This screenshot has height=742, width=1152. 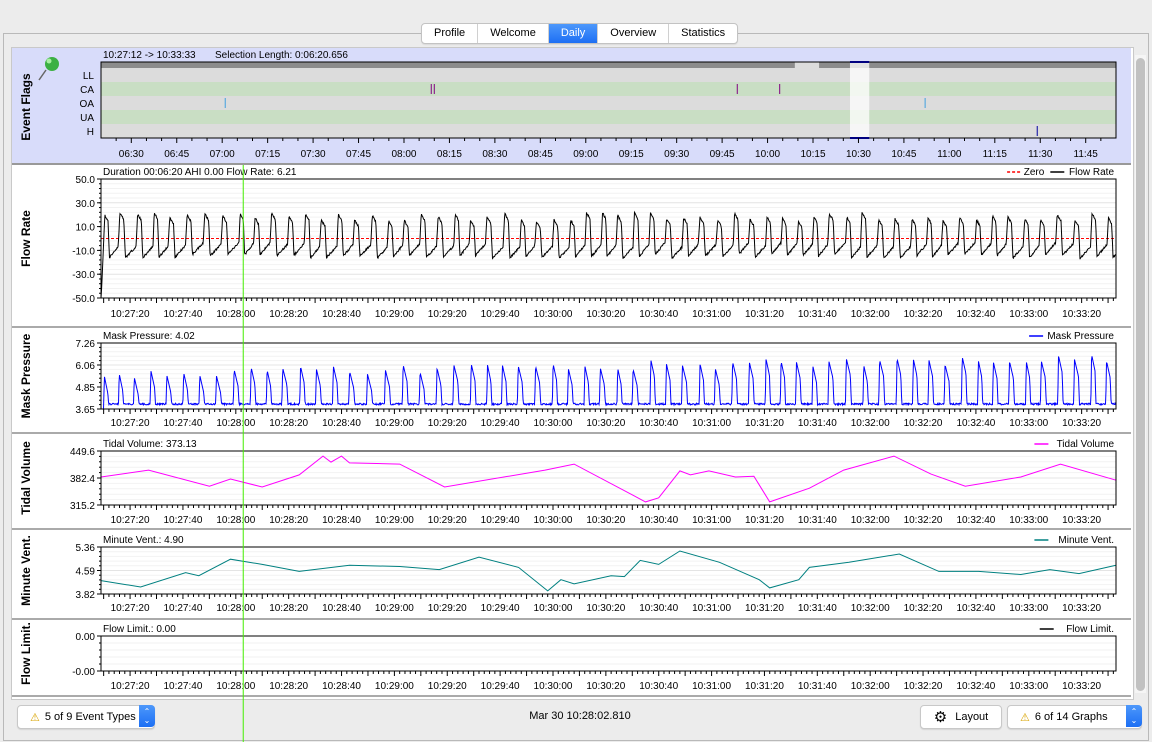 I want to click on graph-title: Tidal Volume, so click(x=26, y=478).